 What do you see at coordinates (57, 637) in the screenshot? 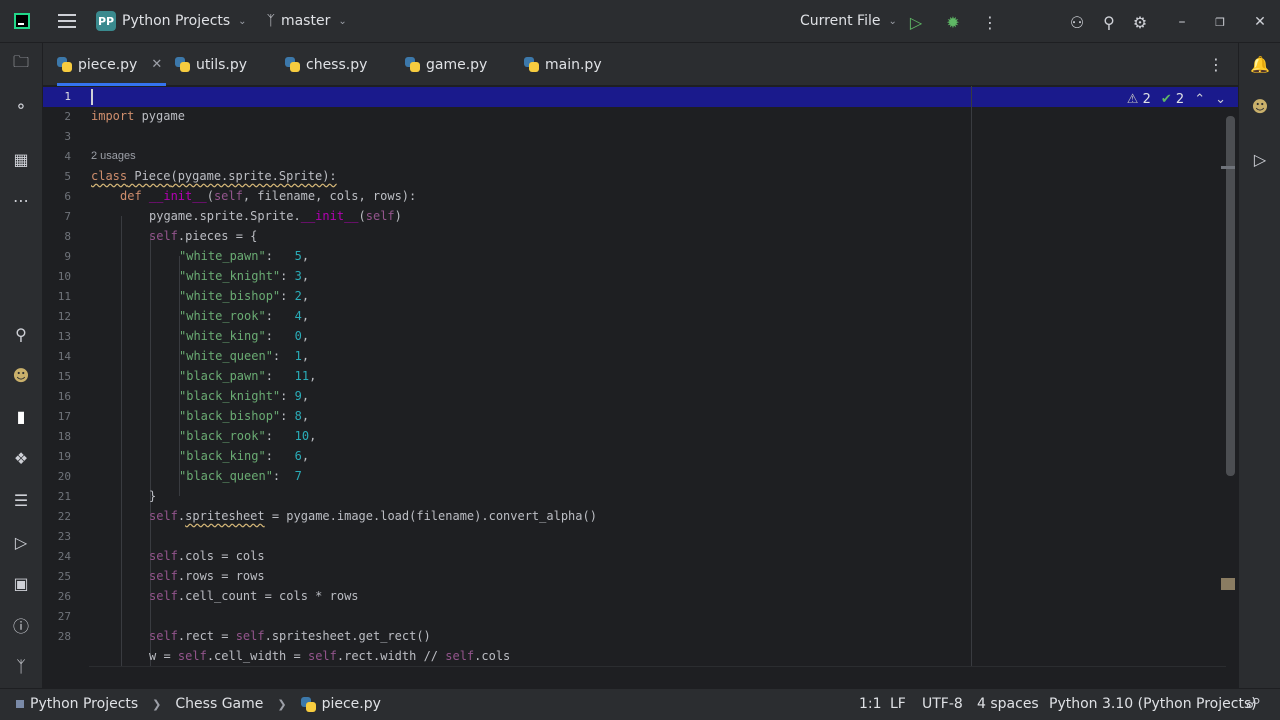
I see `line-number: 28` at bounding box center [57, 637].